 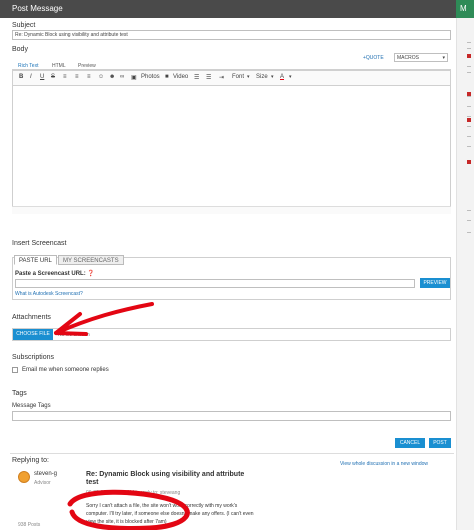 I want to click on red-arrow-annotation, so click(x=104, y=318).